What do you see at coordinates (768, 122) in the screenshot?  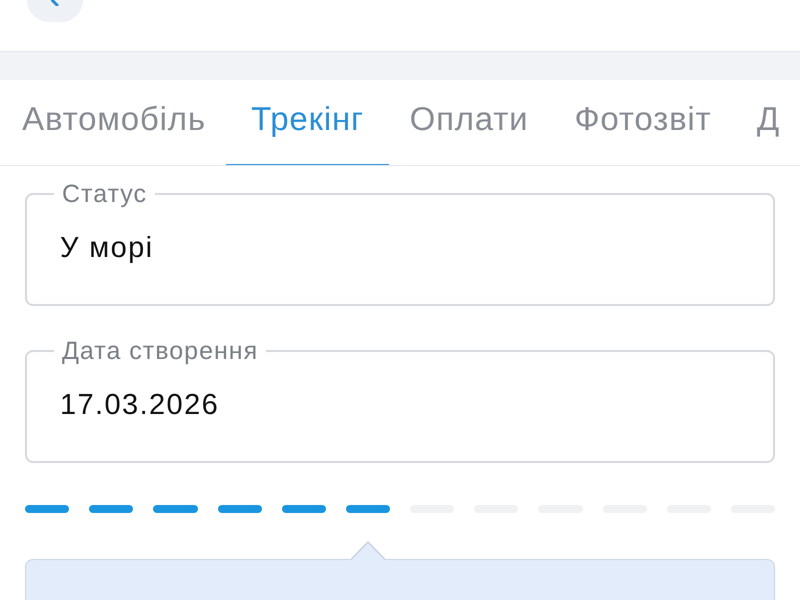 I see `tab: Д` at bounding box center [768, 122].